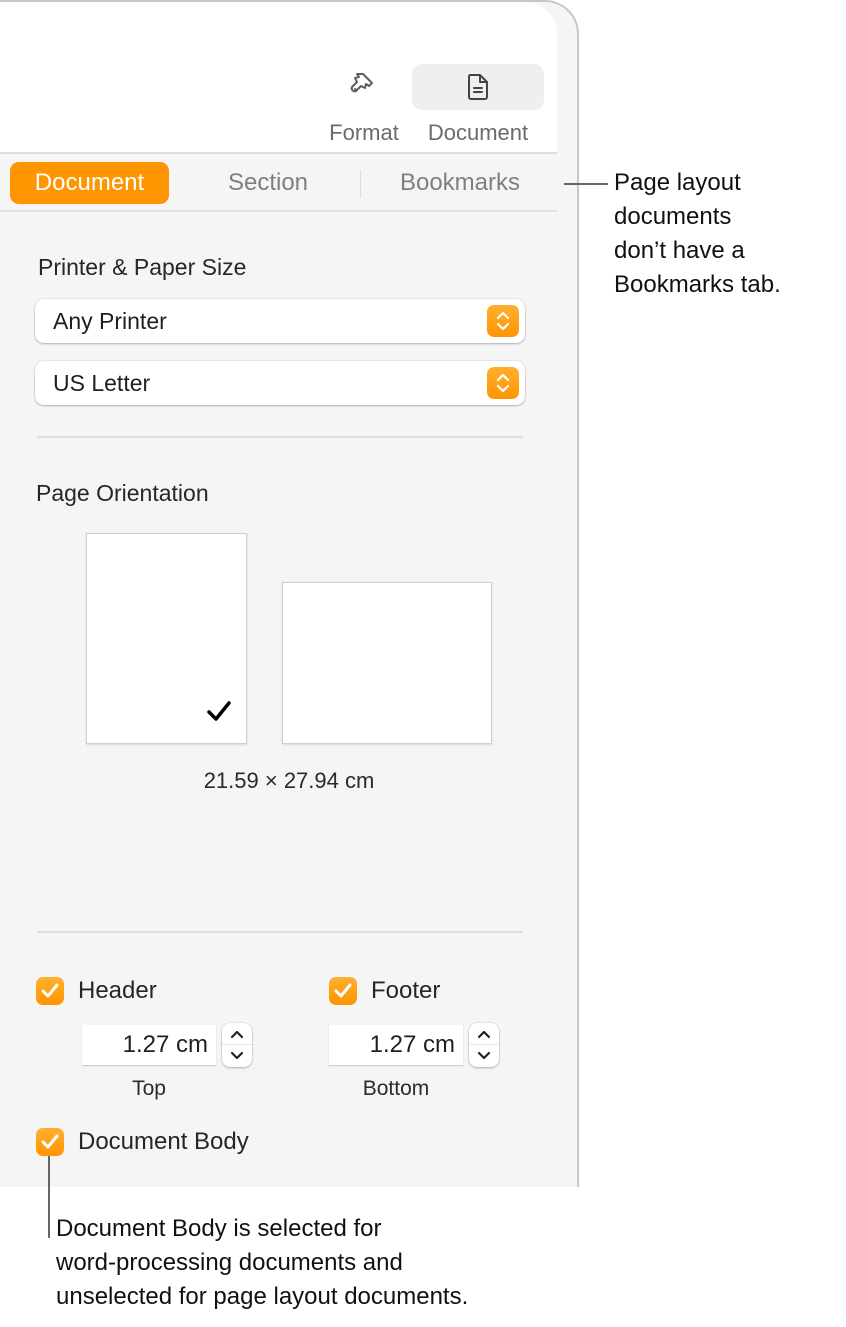 The image size is (846, 1327). Describe the element at coordinates (280, 321) in the screenshot. I see `printer-select: Any Printer` at that location.